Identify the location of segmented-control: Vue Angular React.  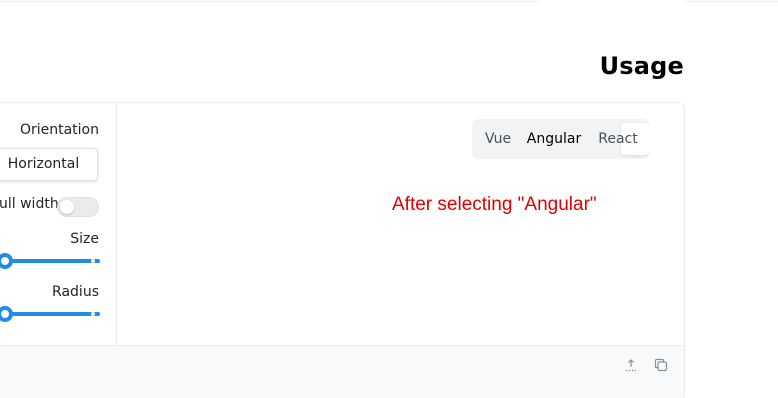
(560, 139).